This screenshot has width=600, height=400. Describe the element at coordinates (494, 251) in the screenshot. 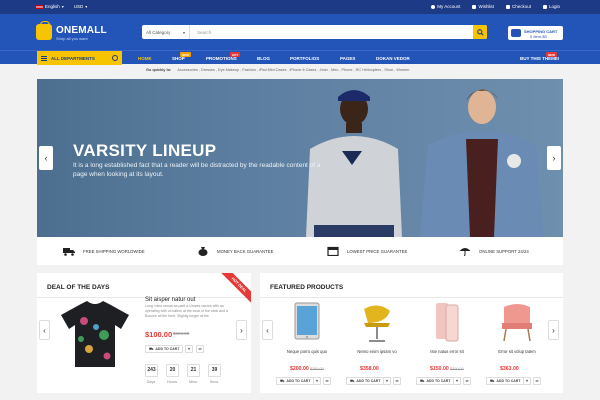

I see `feature-online-support: ONLINE SUPPORT 24/24` at that location.